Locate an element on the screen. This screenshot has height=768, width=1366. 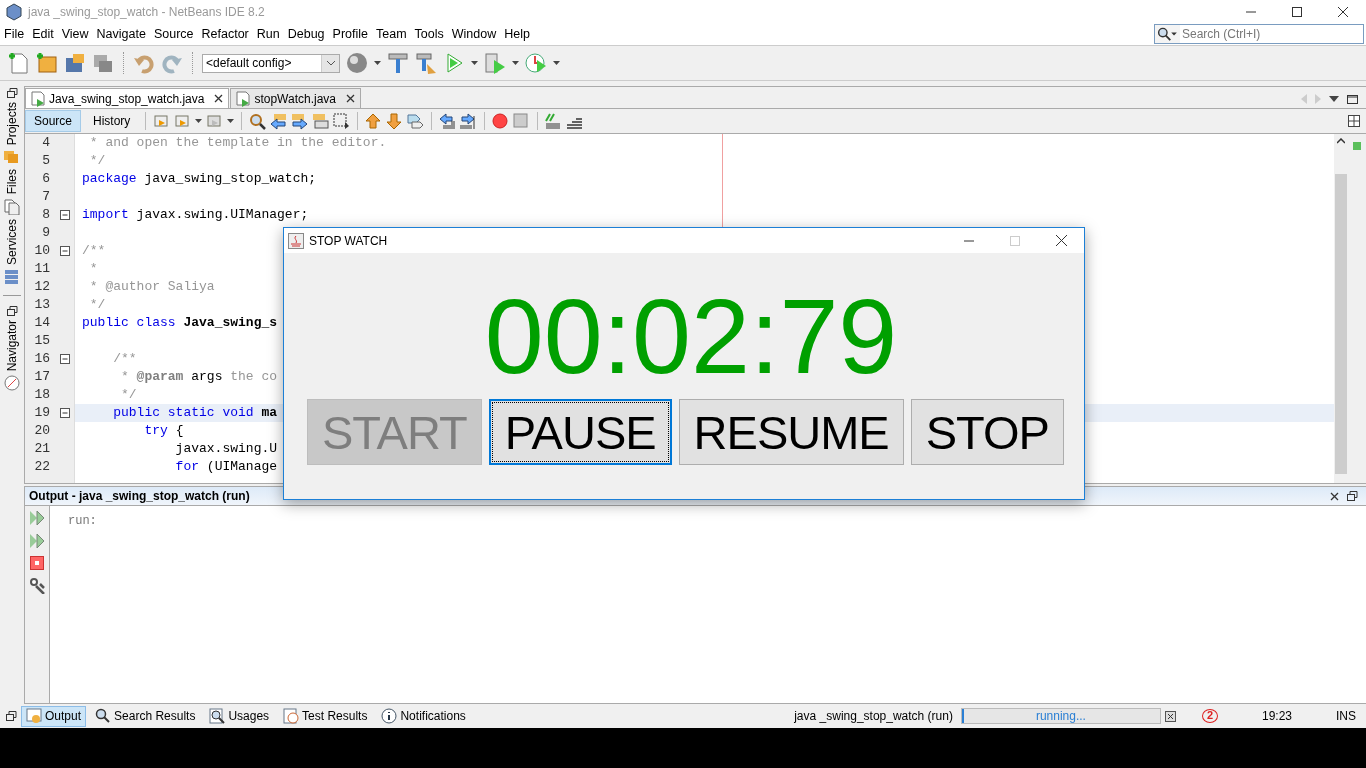
new-project-icon is located at coordinates (47, 63).